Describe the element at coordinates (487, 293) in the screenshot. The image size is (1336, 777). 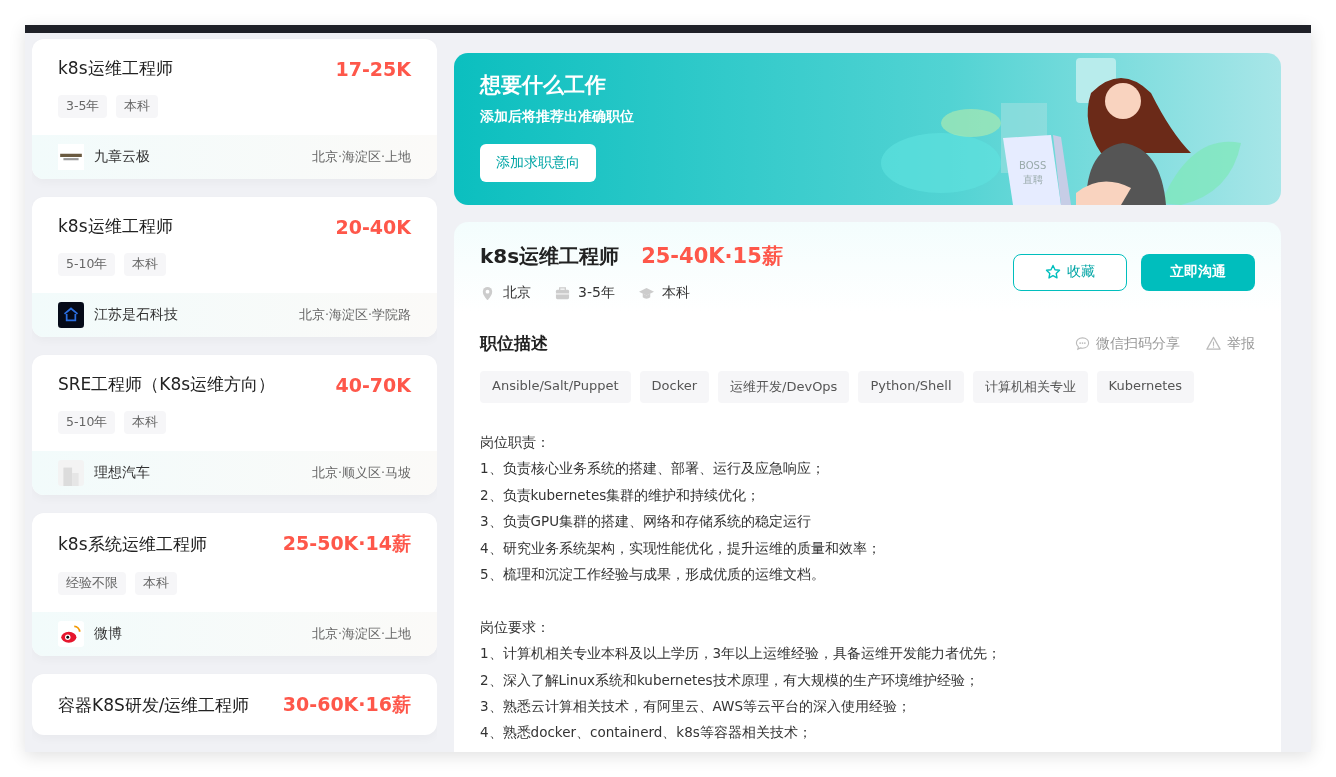
I see `location-pin-icon` at that location.